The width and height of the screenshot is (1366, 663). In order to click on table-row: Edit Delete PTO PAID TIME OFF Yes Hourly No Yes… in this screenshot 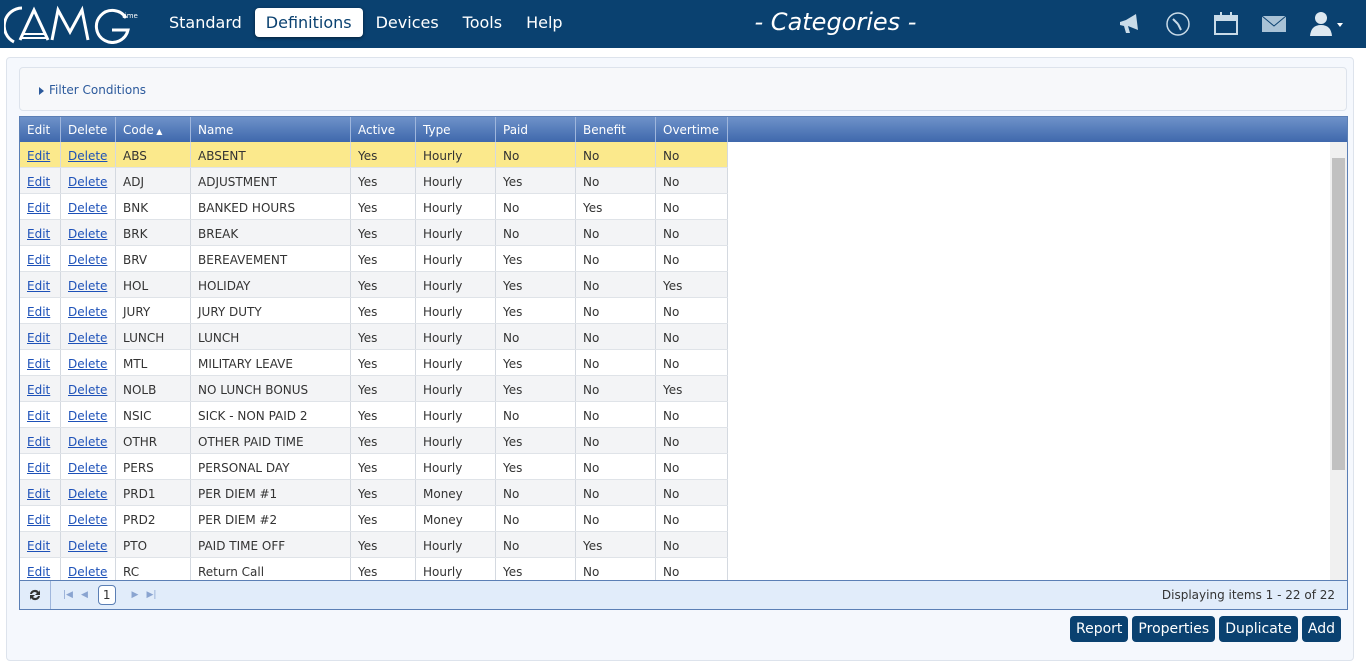, I will do `click(374, 545)`.